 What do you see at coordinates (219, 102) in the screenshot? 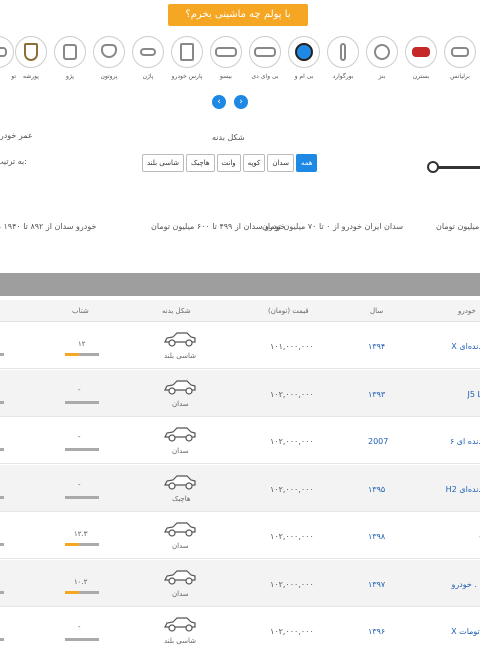
I see `chevron-left-icon: ‹` at bounding box center [219, 102].